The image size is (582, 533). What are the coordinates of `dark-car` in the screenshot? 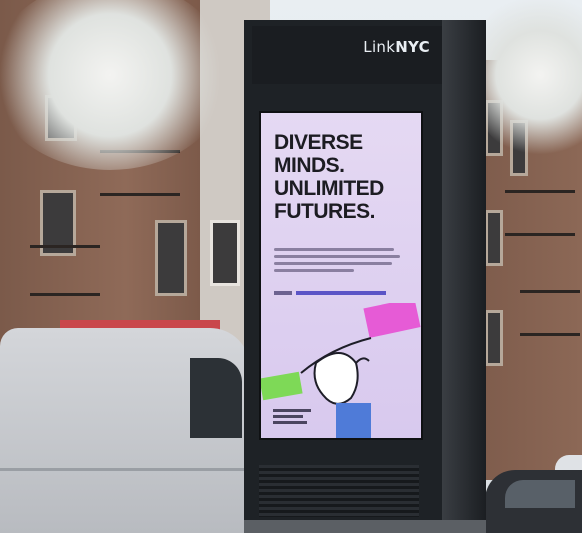 It's located at (533, 501).